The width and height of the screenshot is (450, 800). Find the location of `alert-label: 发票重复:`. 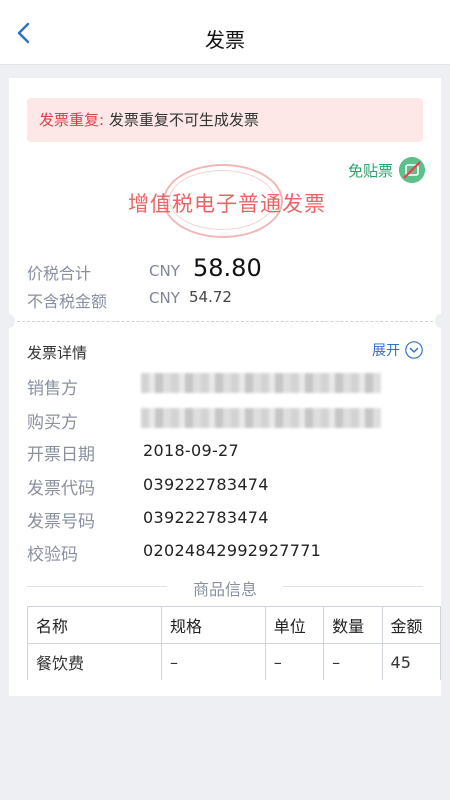

alert-label: 发票重复: is located at coordinates (72, 120).